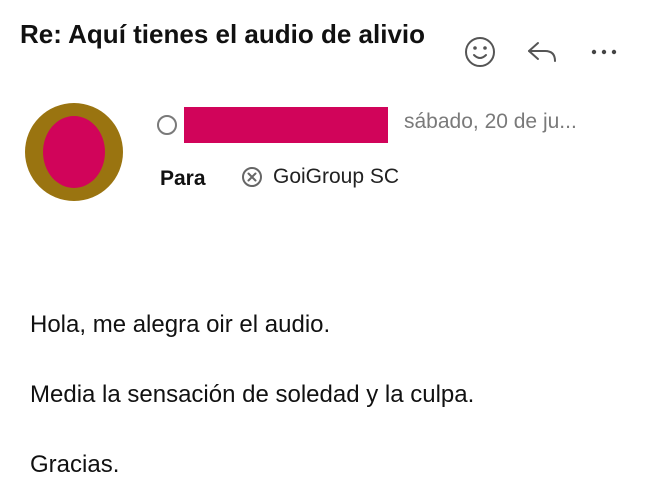  I want to click on email-subject: Re: Aquí tienes el audio de alivio, so click(223, 34).